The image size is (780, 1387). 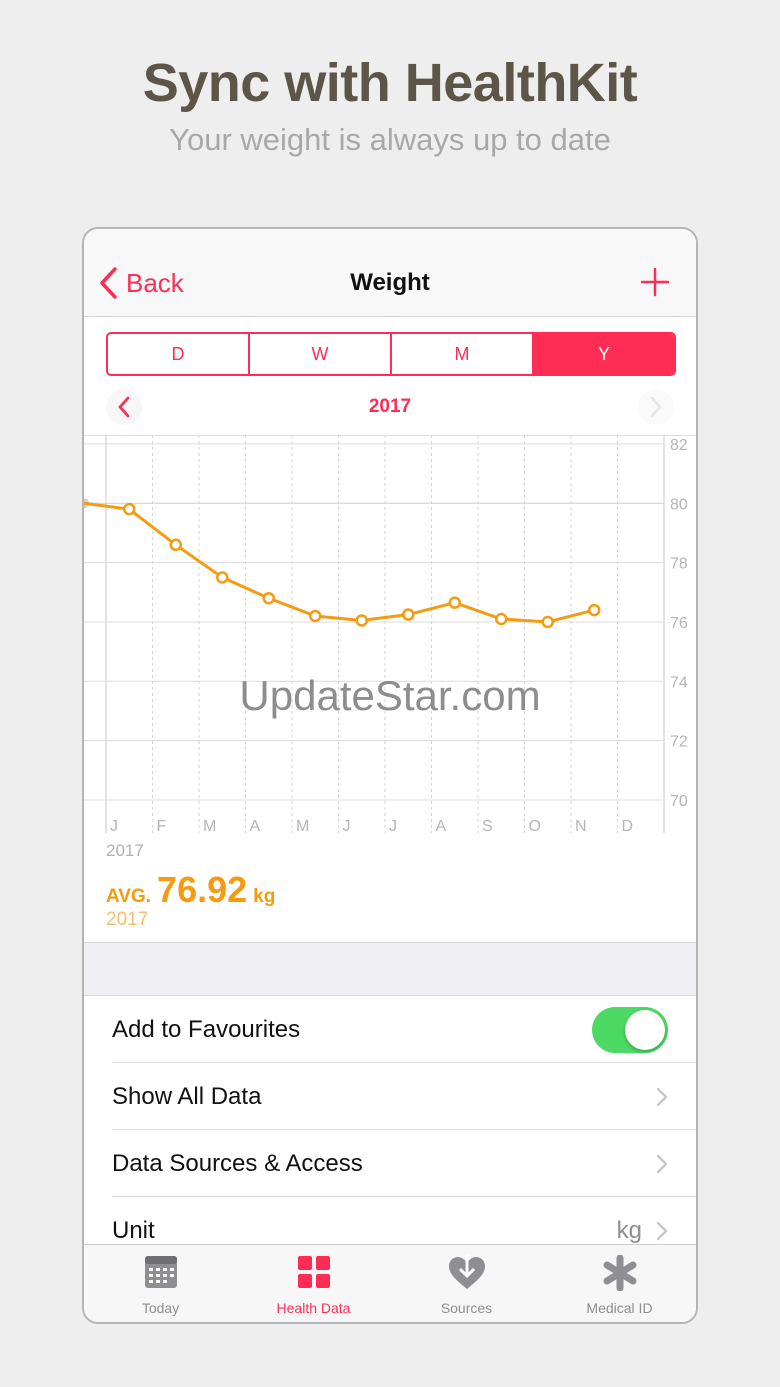 I want to click on show-all-data-label: Show All Data, so click(x=187, y=1096).